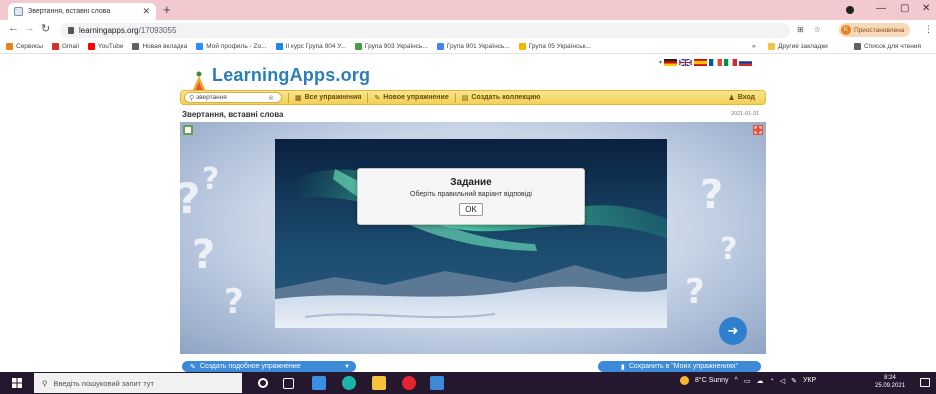 This screenshot has height=394, width=936. What do you see at coordinates (157, 30) in the screenshot?
I see `url-path: /17093055` at bounding box center [157, 30].